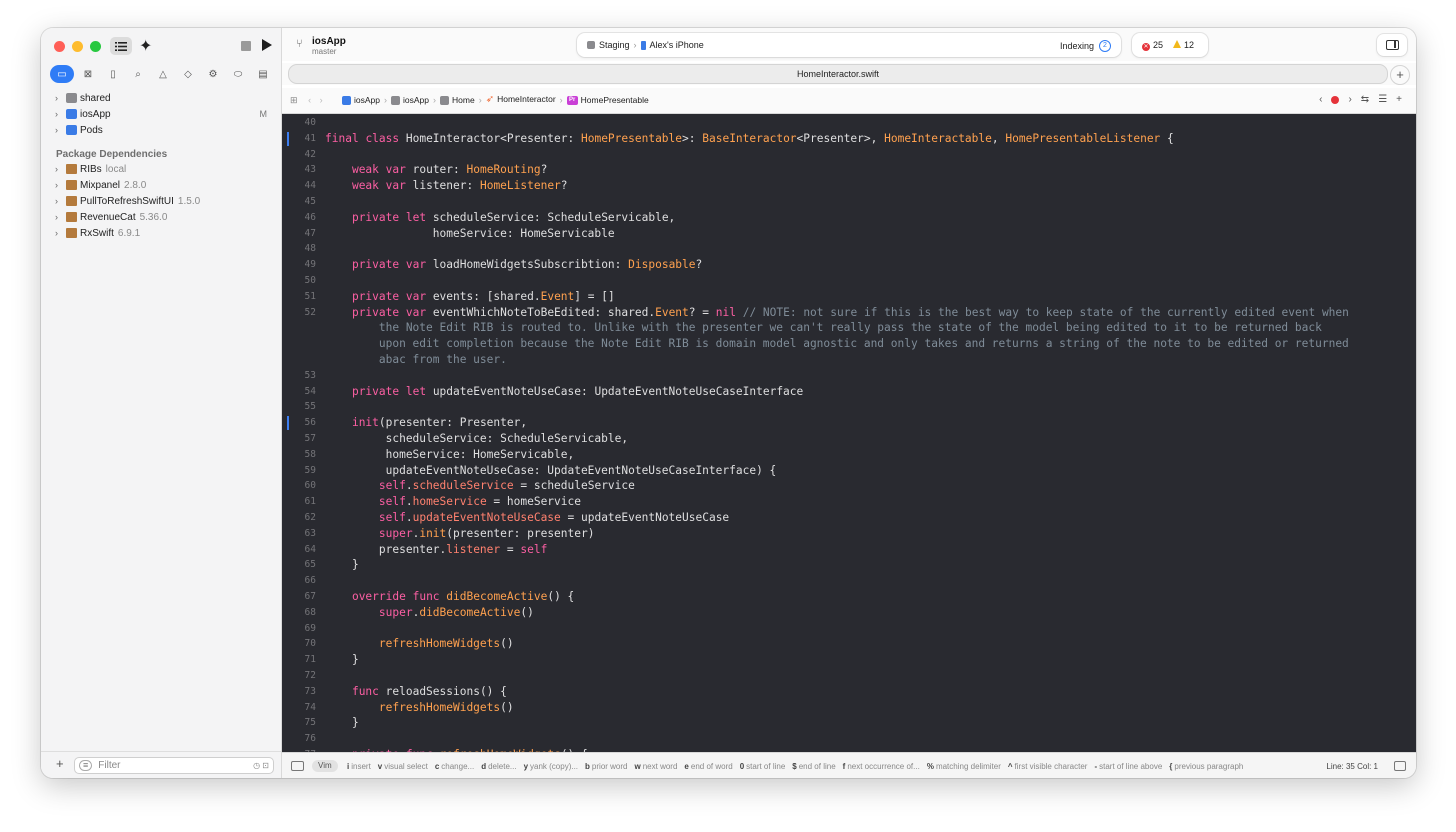  What do you see at coordinates (310, 296) in the screenshot?
I see `line-number: 51` at bounding box center [310, 296].